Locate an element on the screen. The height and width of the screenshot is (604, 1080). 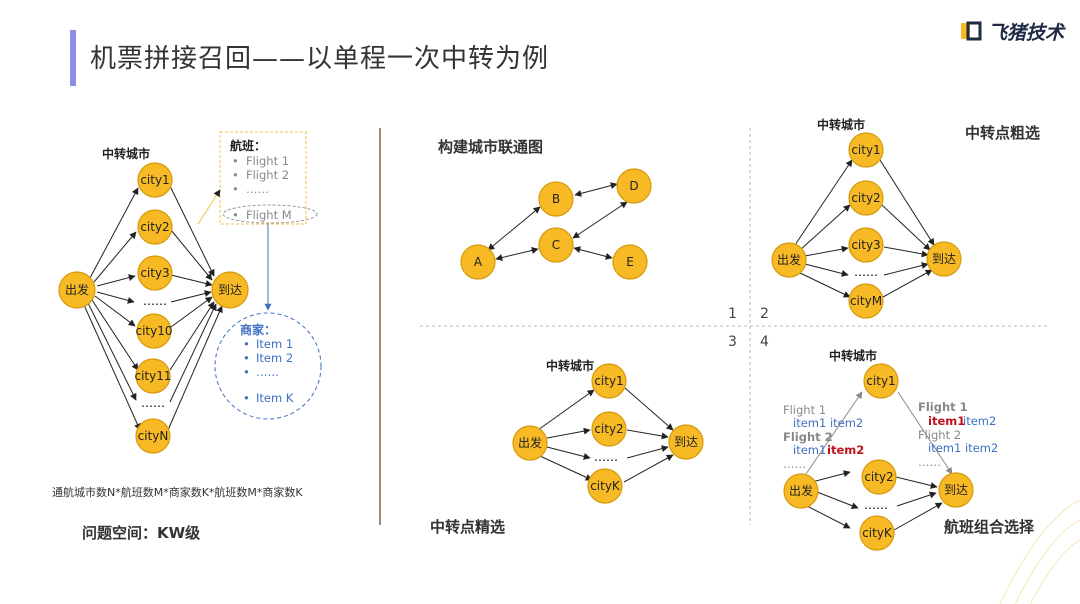
svg-text: C is located at coordinates (556, 245).